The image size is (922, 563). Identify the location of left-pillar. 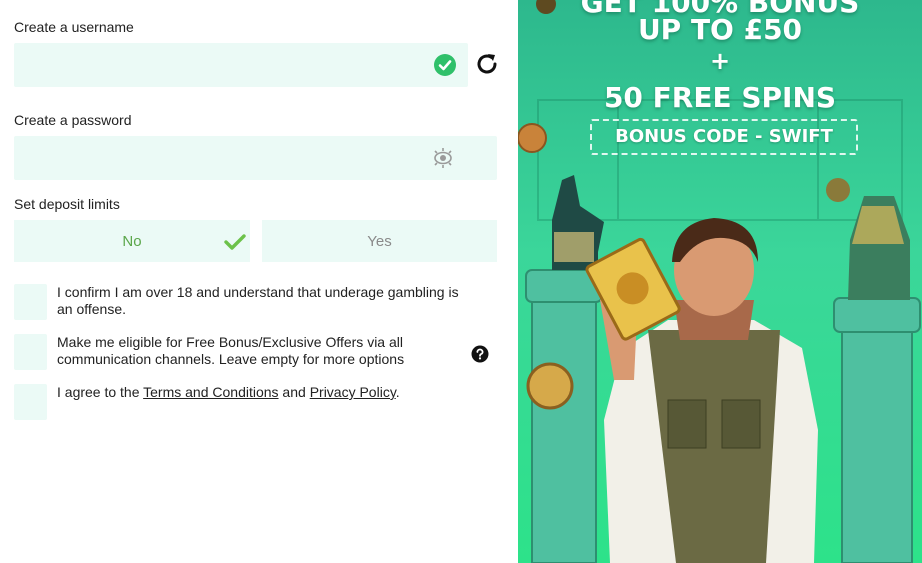
(564, 416).